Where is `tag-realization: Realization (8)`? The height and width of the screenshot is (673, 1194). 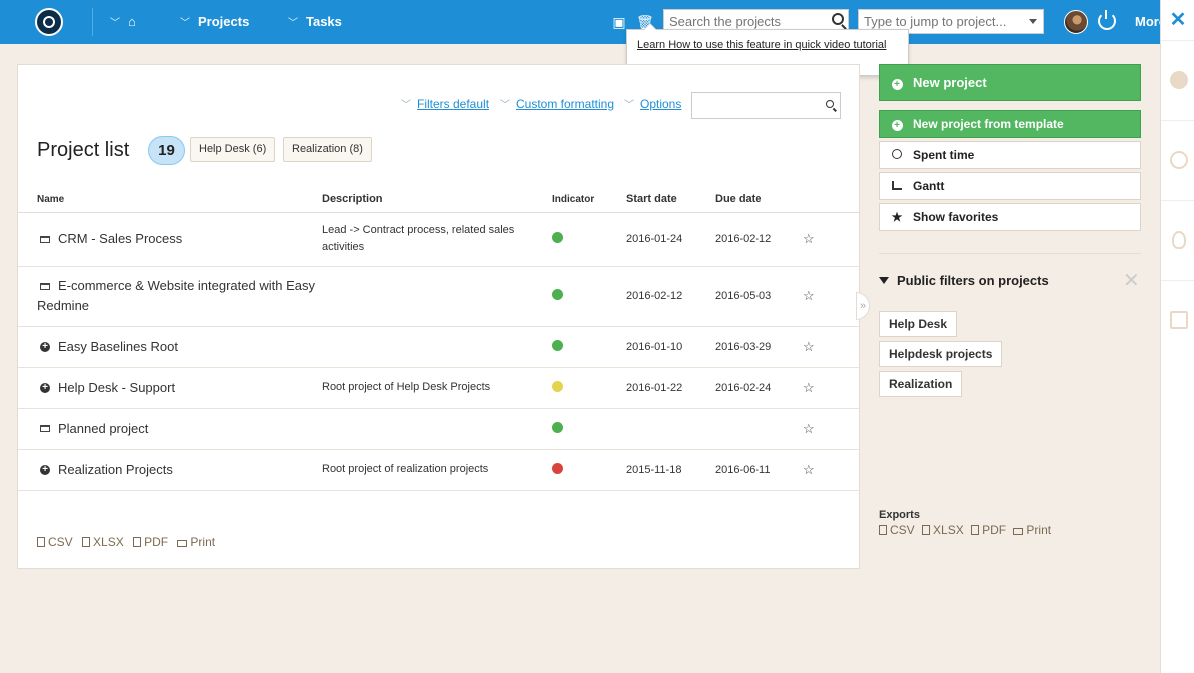 tag-realization: Realization (8) is located at coordinates (327, 149).